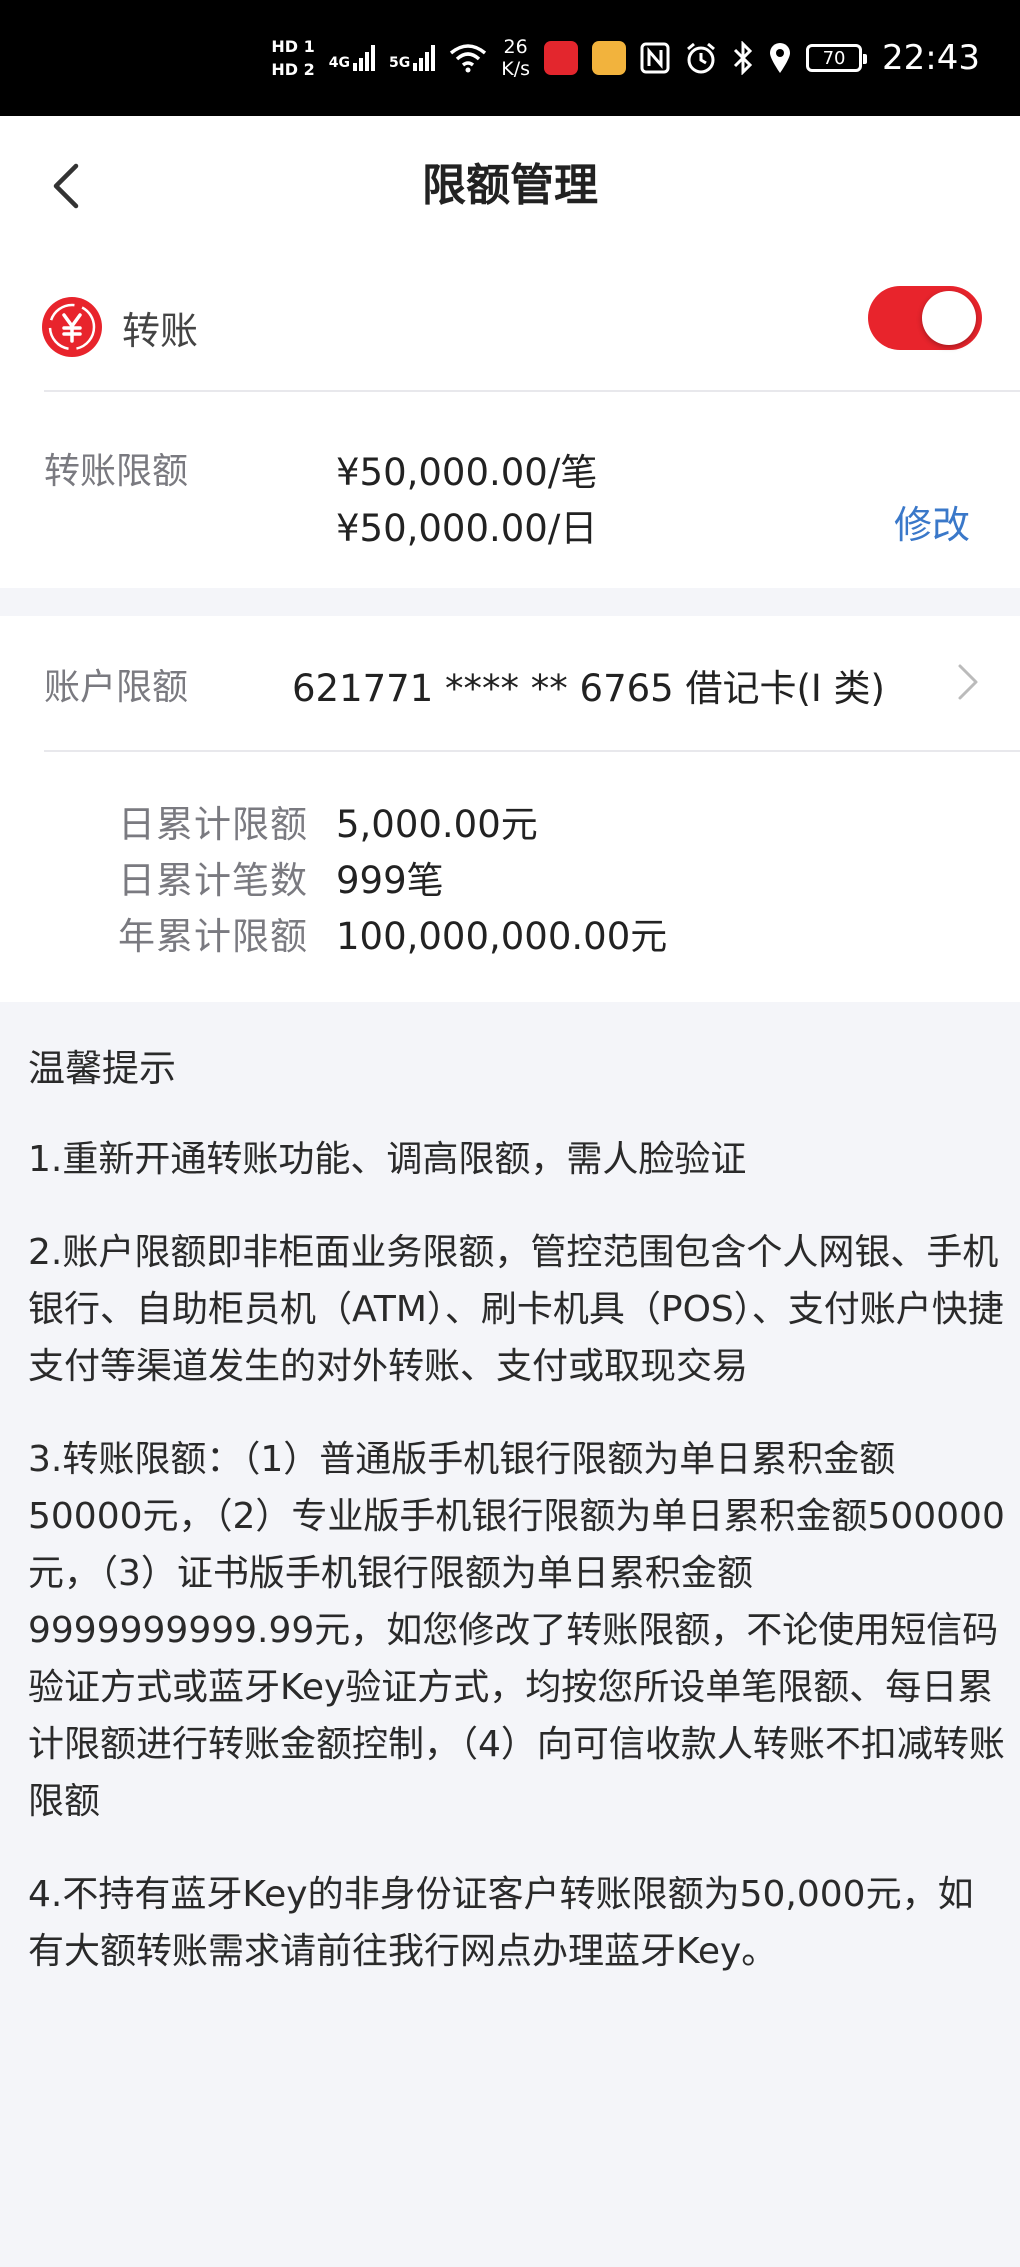  Describe the element at coordinates (102, 1068) in the screenshot. I see `tips-title: 温馨提示` at that location.